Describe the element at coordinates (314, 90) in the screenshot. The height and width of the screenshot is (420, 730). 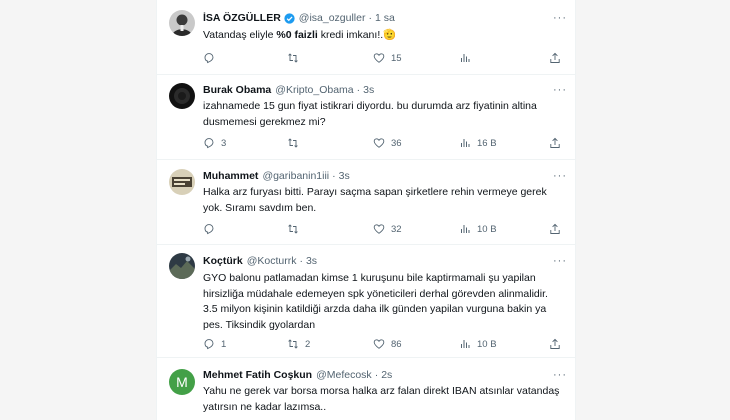
I see `author-handle: @Kripto_Obama` at that location.